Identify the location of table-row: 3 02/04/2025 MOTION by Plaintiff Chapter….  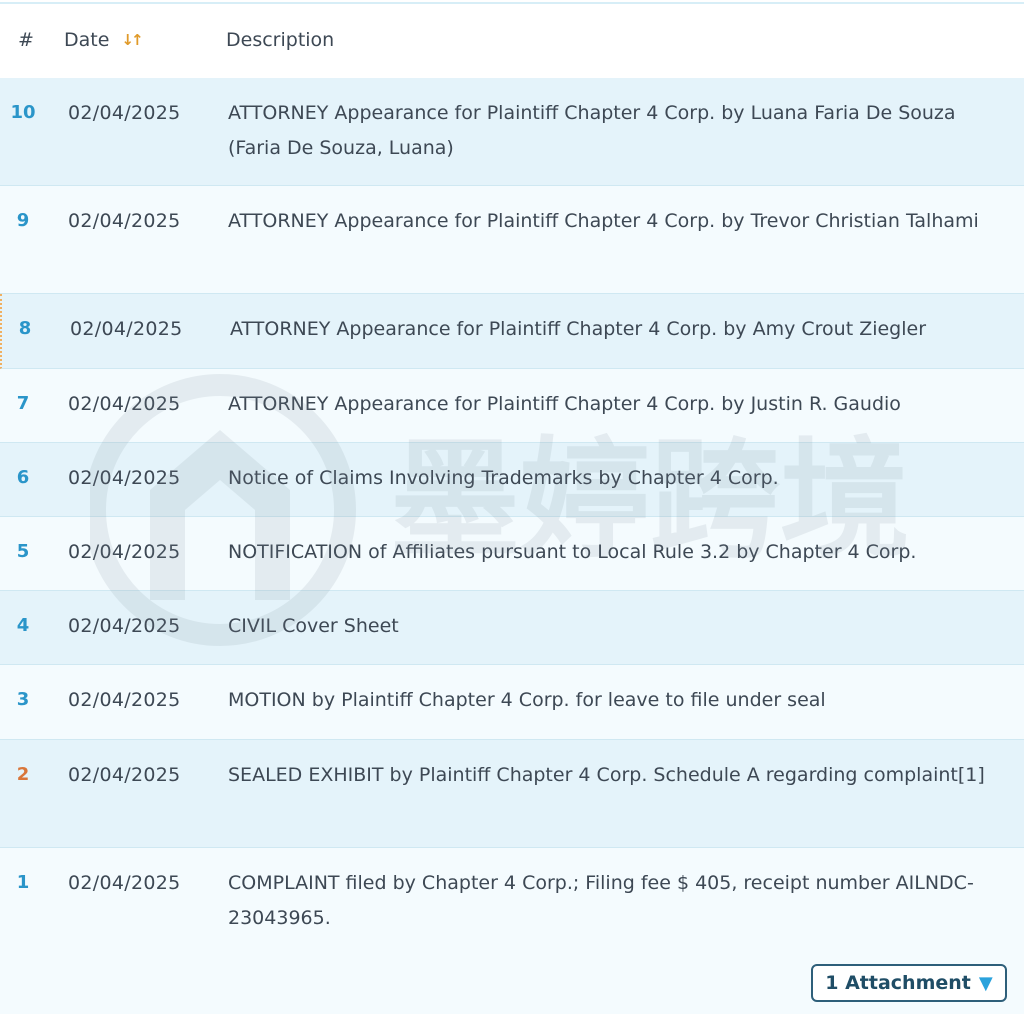
(512, 702).